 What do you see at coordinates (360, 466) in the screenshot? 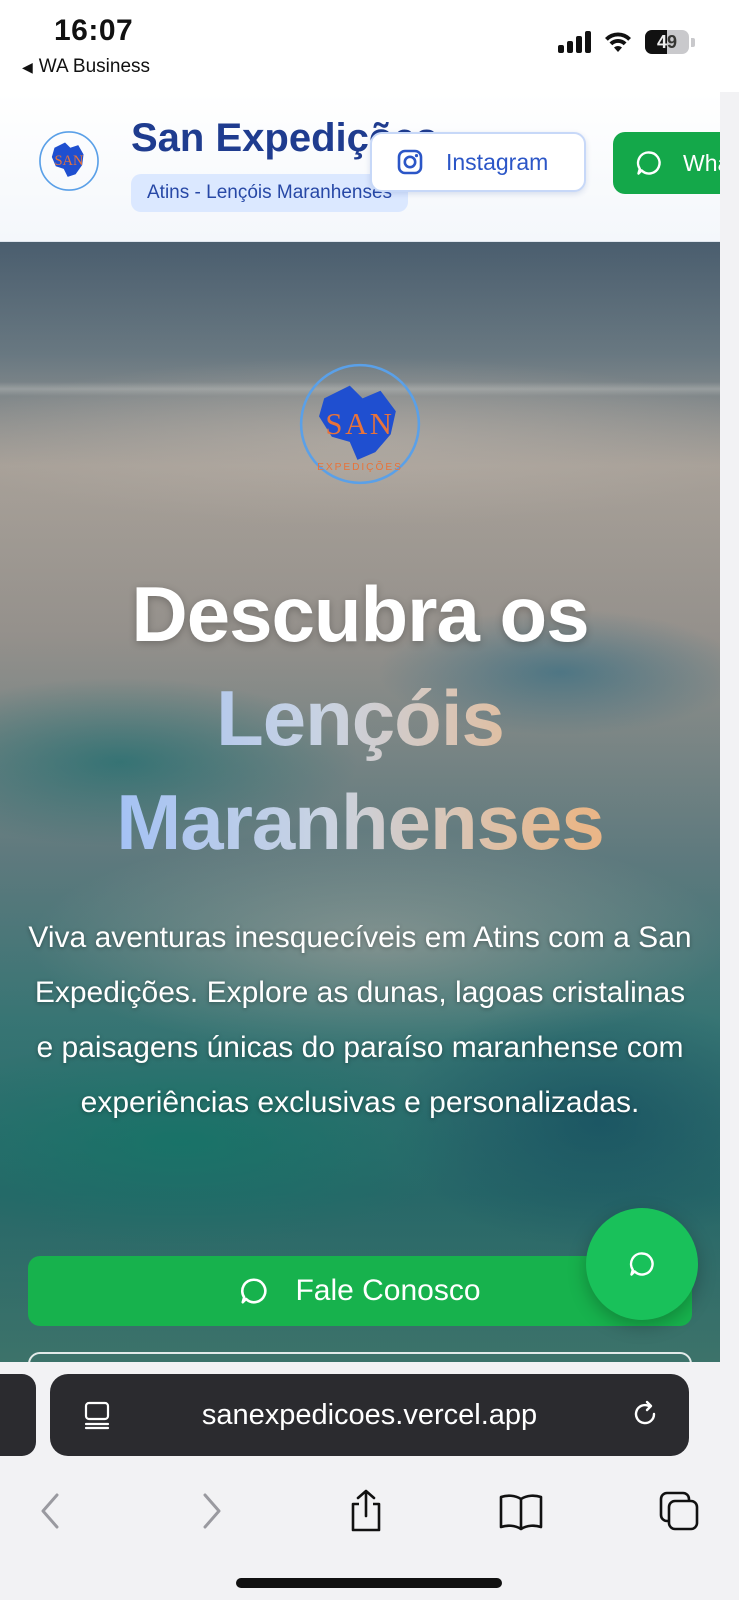
I see `hero-logo-subtext: EXPEDIÇÕES` at bounding box center [360, 466].